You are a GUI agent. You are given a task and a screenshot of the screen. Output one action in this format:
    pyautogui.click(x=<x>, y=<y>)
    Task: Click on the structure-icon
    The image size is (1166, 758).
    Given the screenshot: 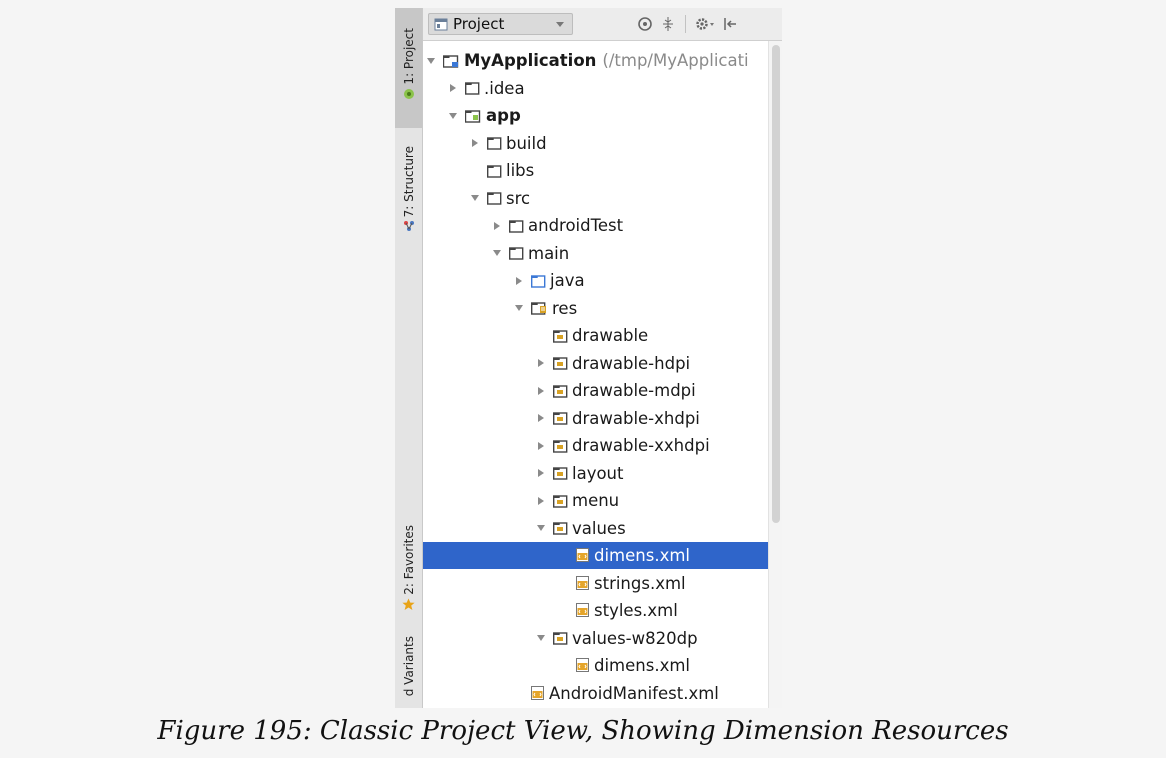 What is the action you would take?
    pyautogui.click(x=408, y=226)
    